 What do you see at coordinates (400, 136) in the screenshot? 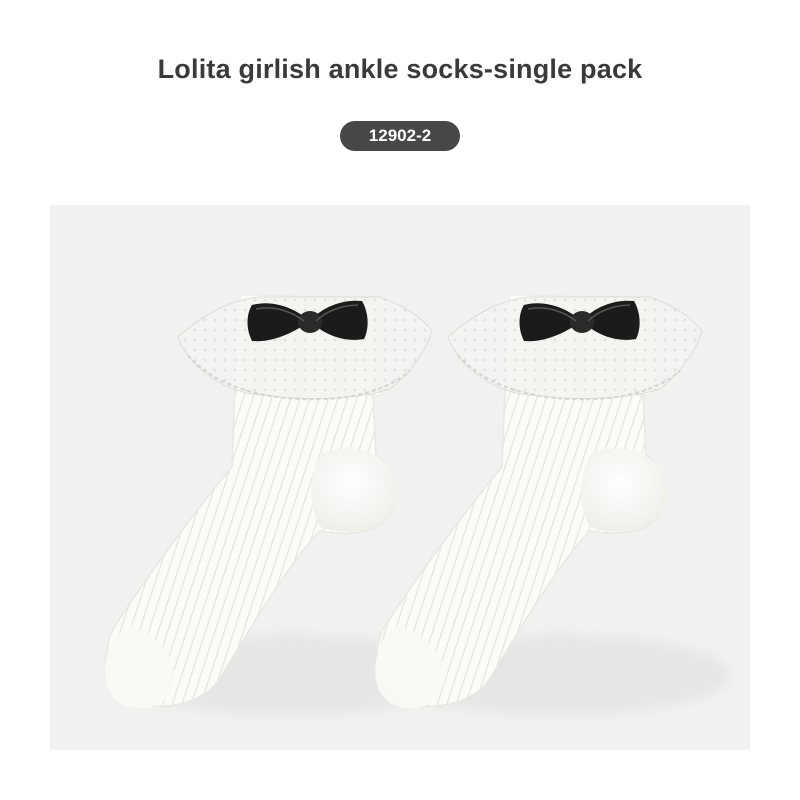
I see `sku-badge: 12902-2` at bounding box center [400, 136].